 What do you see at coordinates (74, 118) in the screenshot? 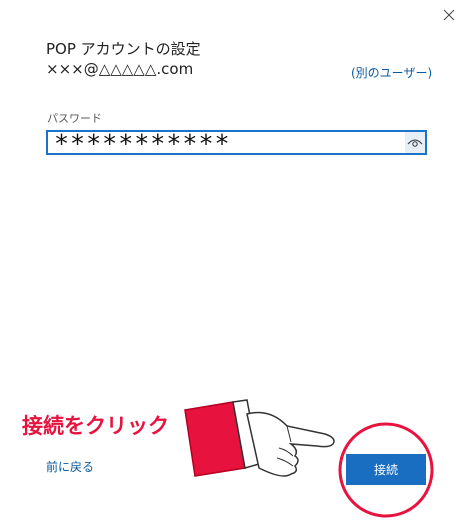
I see `password-label: パスワード` at bounding box center [74, 118].